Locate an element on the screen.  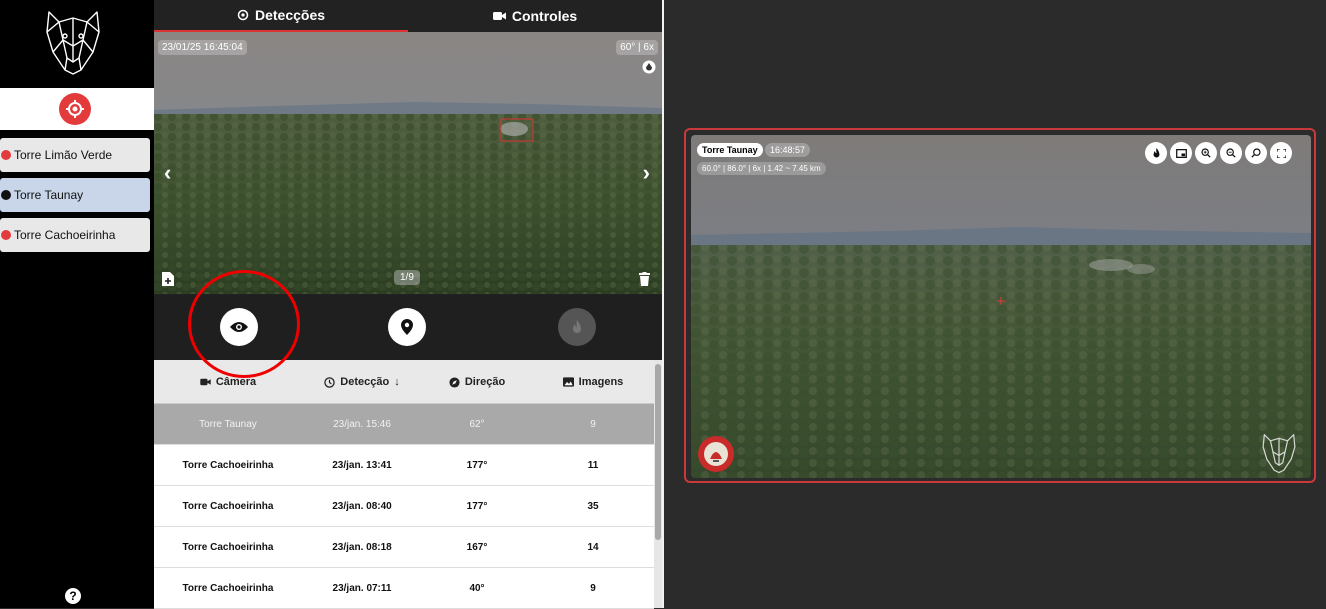
cell-detection: 23/jan. 08:18 is located at coordinates (362, 547).